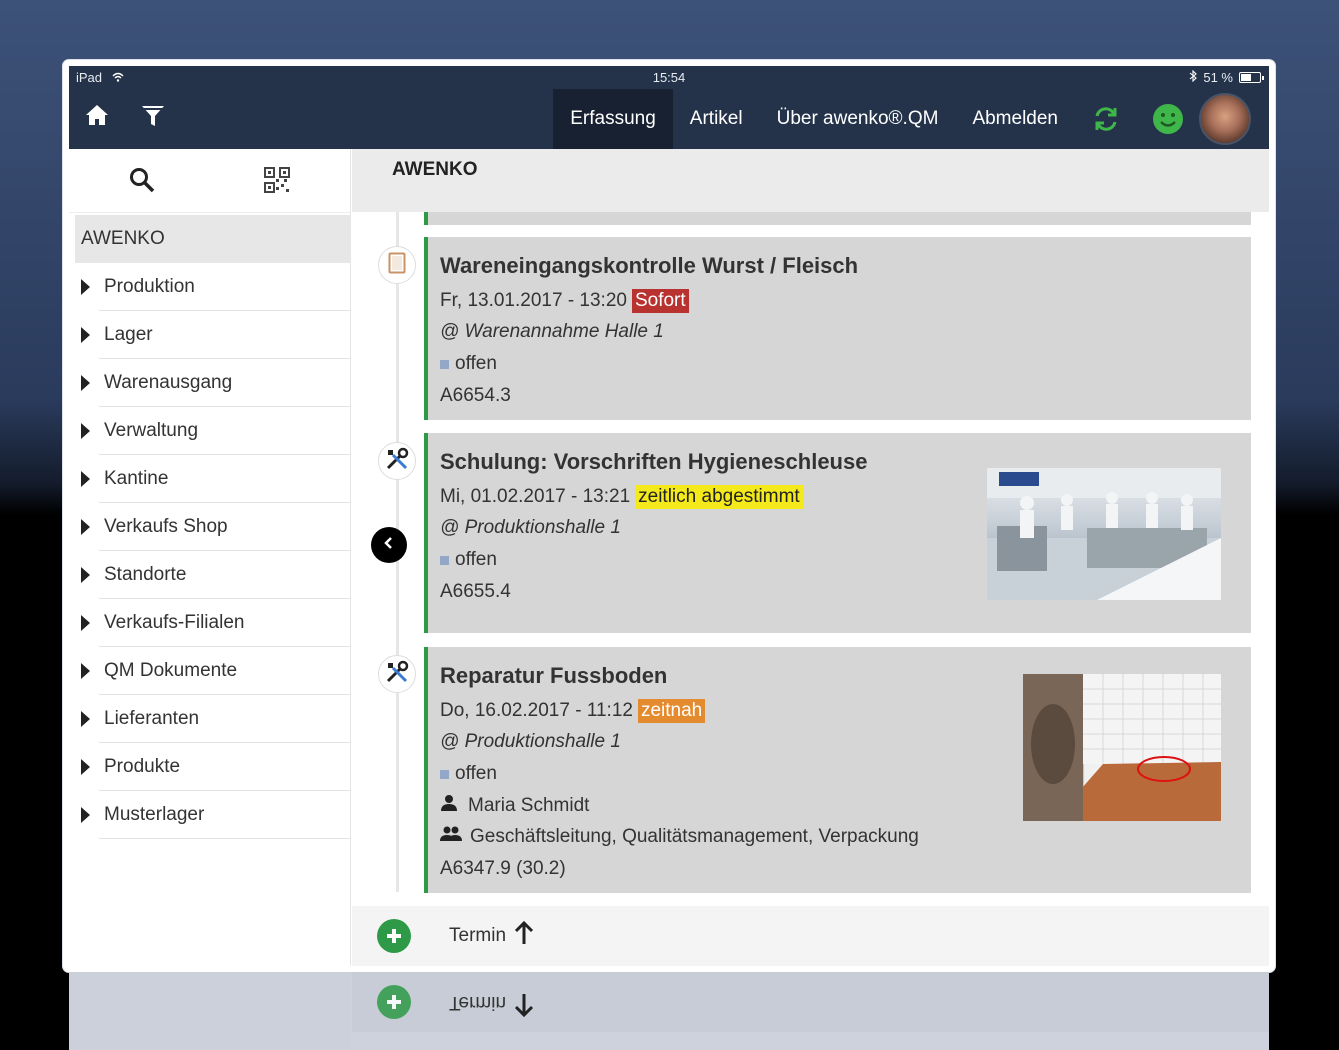  I want to click on toolbar-icons, so click(125, 118).